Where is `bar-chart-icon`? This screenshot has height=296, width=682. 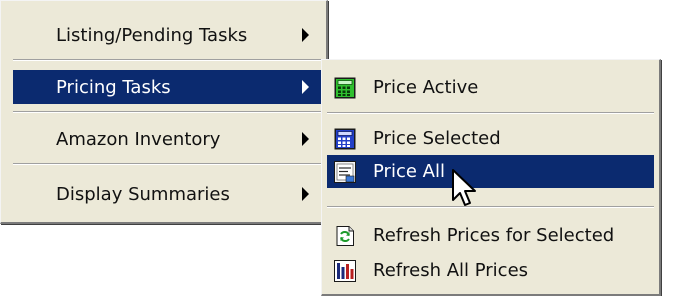 bar-chart-icon is located at coordinates (345, 271).